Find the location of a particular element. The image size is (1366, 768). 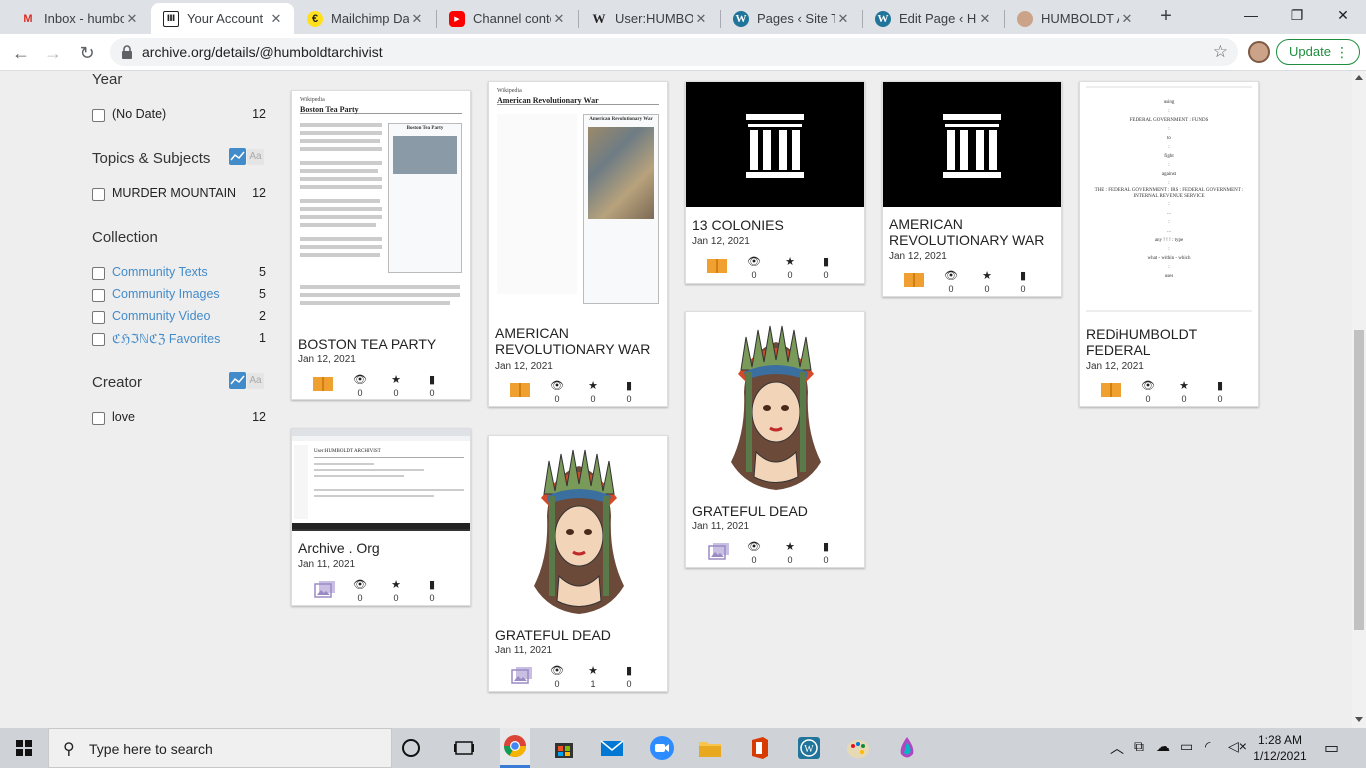

favorites-stat: ★ 0 is located at coordinates (396, 591).